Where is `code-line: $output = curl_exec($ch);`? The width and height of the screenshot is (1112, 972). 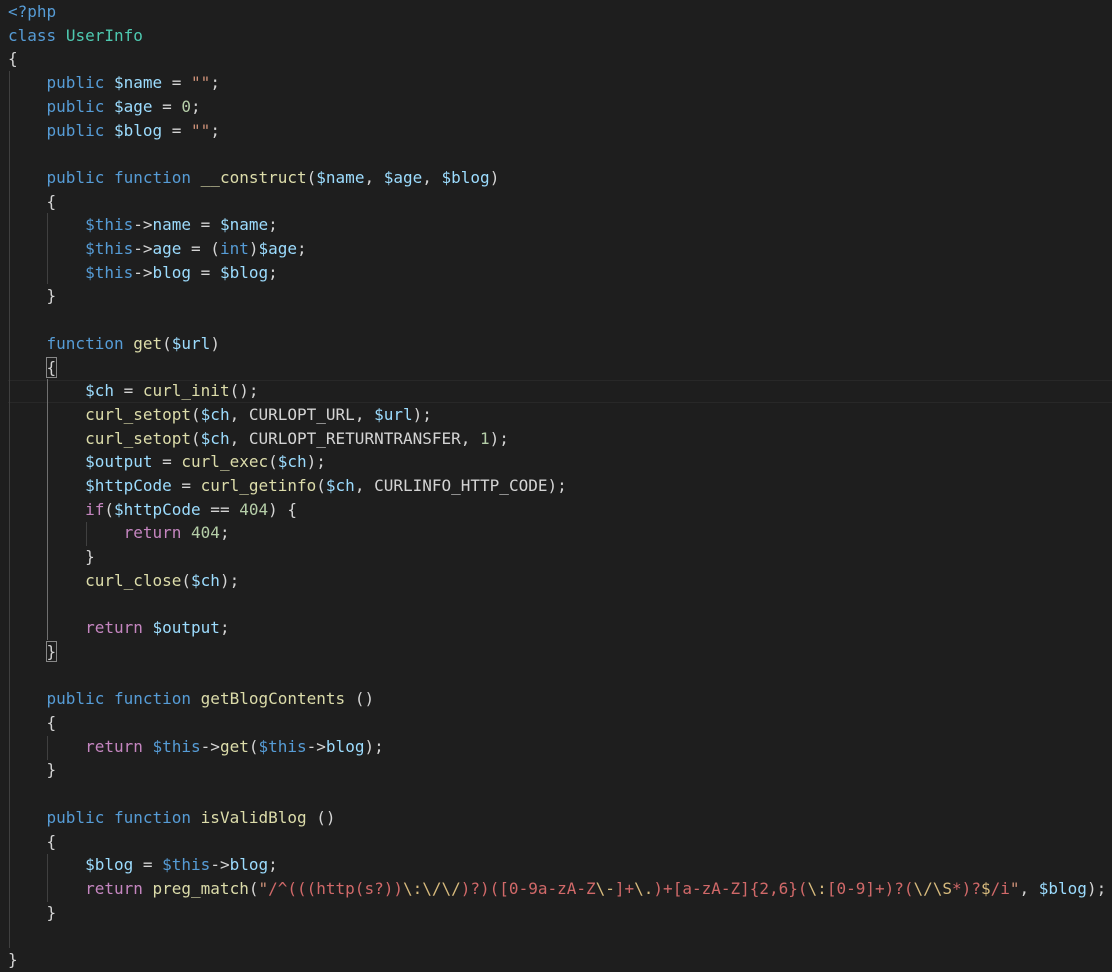 code-line: $output = curl_exec($ch); is located at coordinates (167, 462).